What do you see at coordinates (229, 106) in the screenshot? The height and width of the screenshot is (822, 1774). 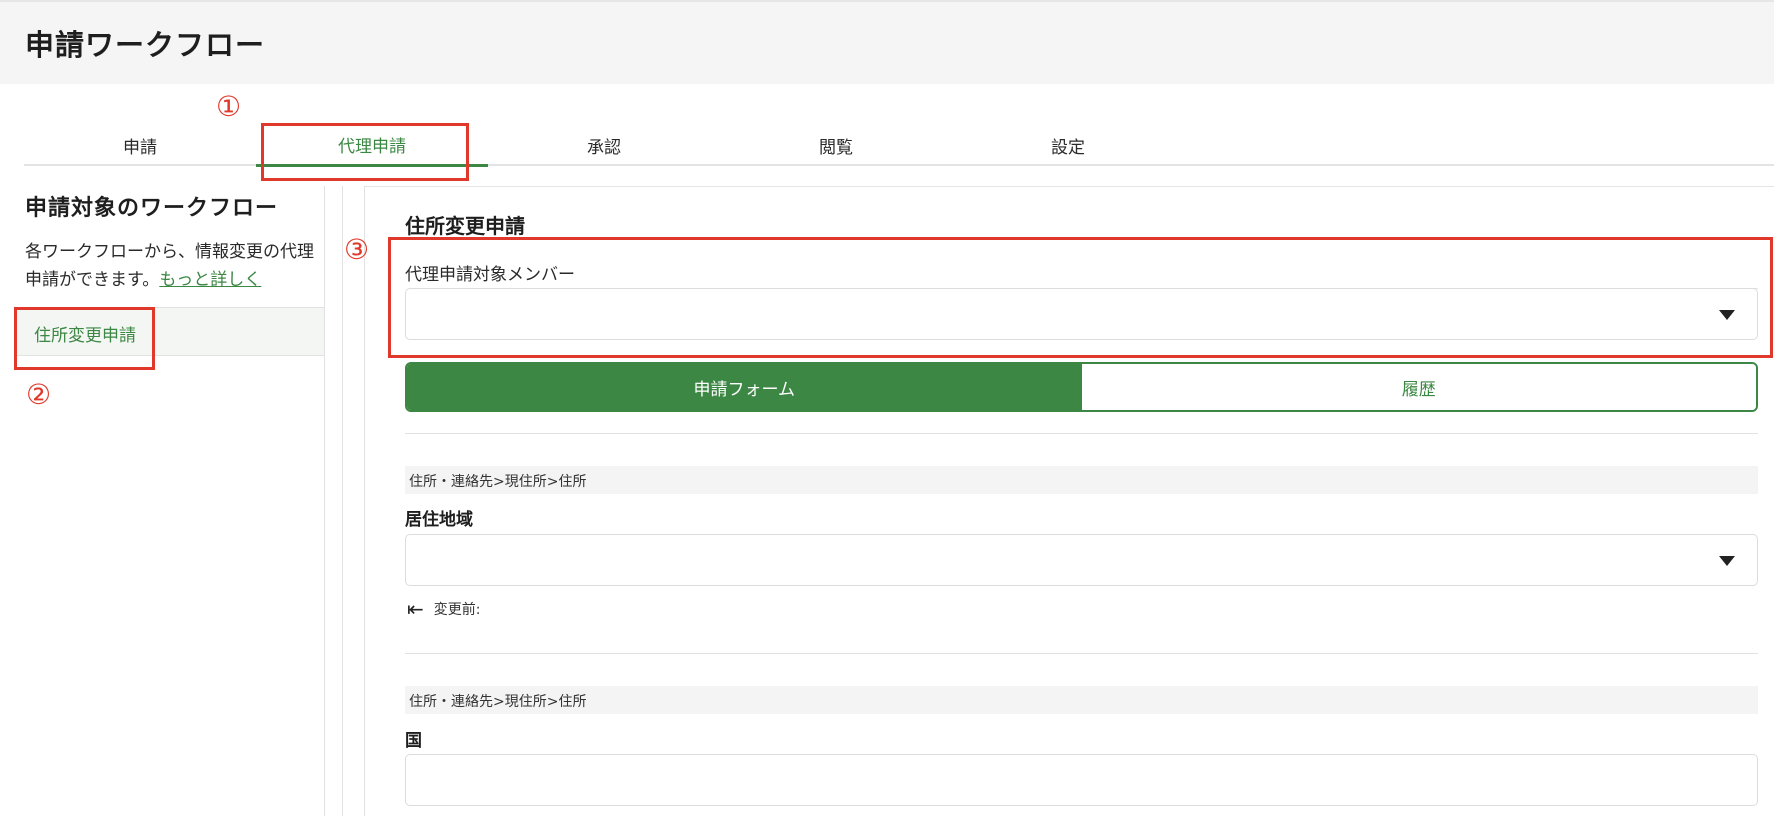 I see `annotation-number-1: ①` at bounding box center [229, 106].